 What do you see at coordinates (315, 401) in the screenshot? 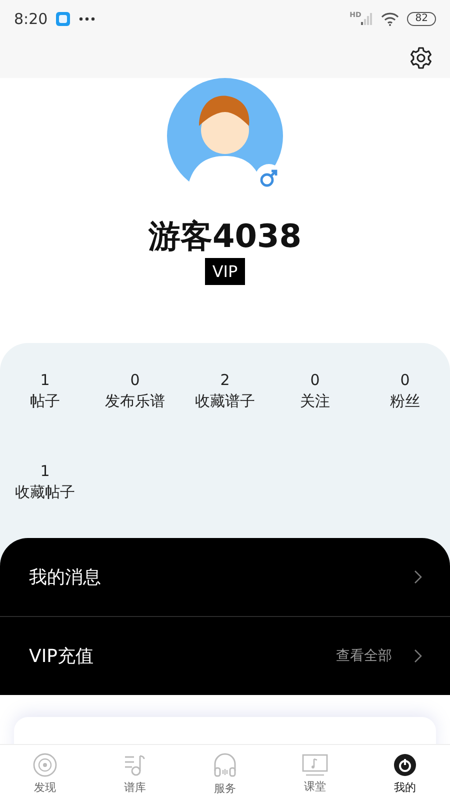
I see `stat-label: 关注` at bounding box center [315, 401].